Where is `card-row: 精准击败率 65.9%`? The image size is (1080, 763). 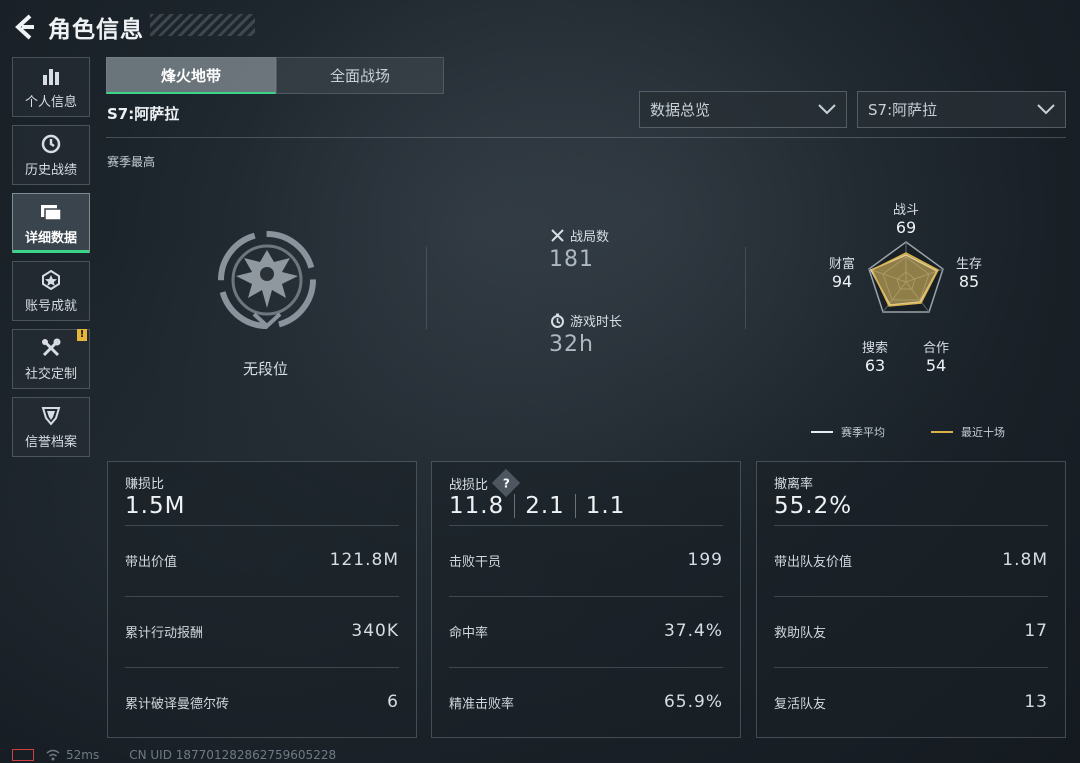
card-row: 精准击败率 65.9% is located at coordinates (586, 702).